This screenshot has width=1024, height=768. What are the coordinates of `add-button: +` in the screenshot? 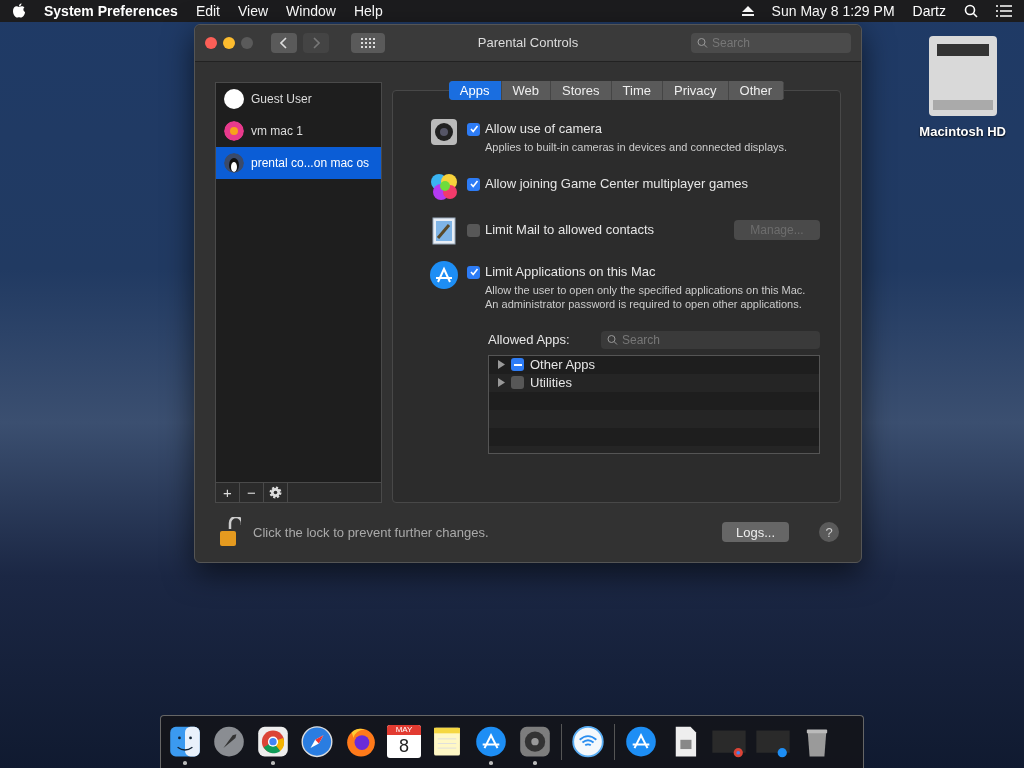 It's located at (228, 492).